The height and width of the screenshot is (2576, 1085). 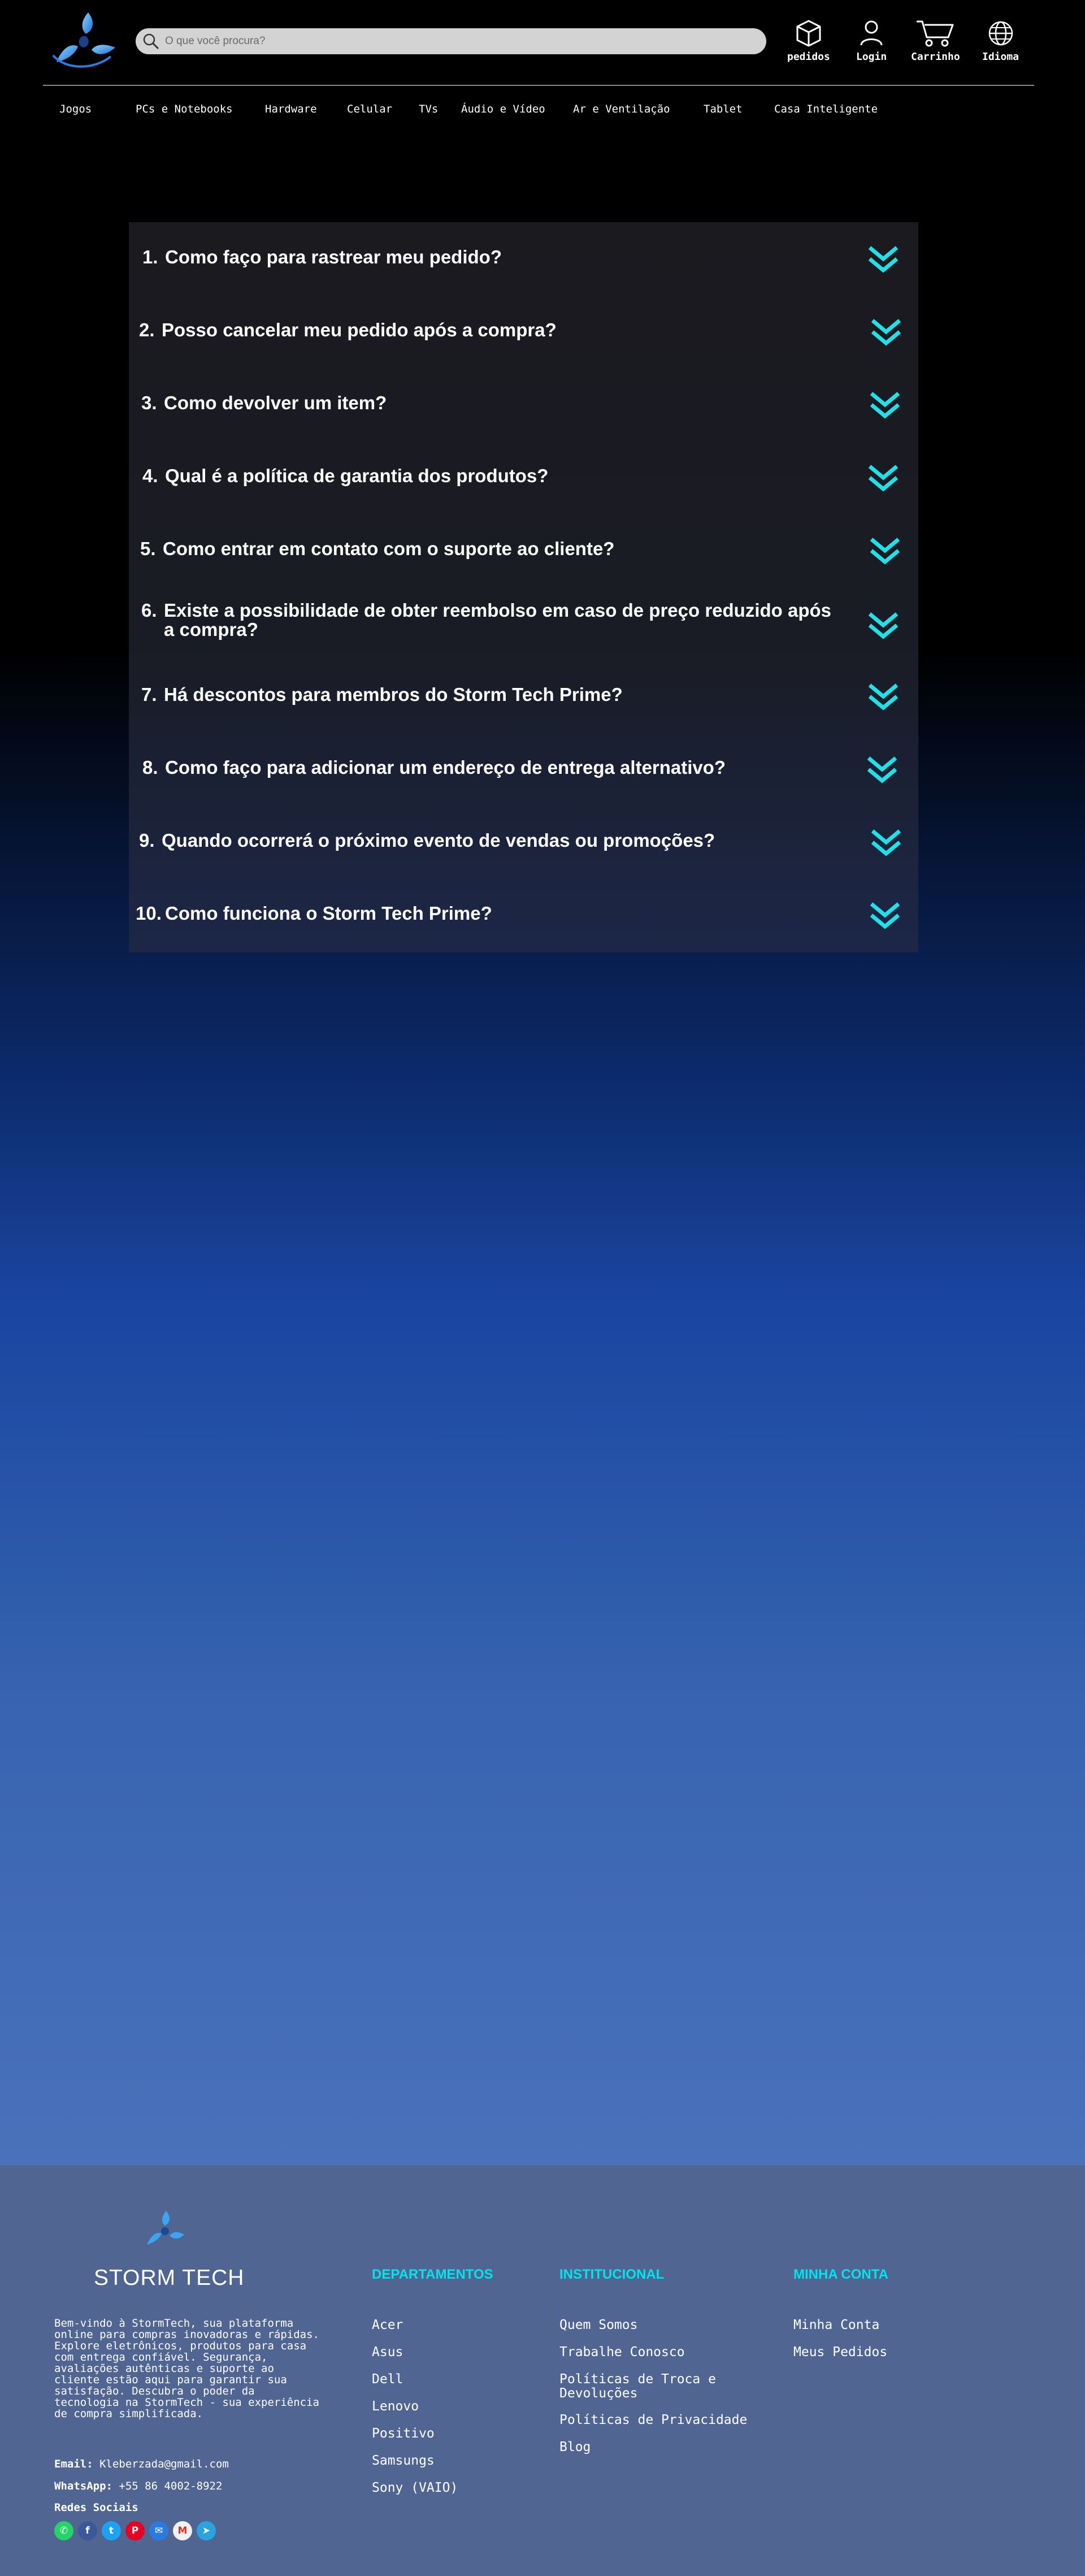 What do you see at coordinates (150, 475) in the screenshot?
I see `faq-number: 4.` at bounding box center [150, 475].